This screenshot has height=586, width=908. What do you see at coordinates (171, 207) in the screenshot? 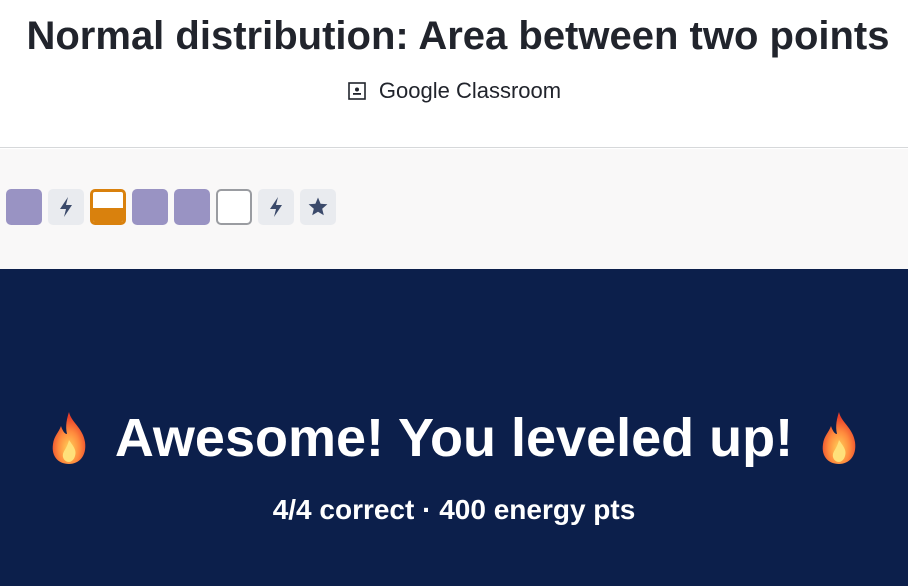
I see `skill-list` at bounding box center [171, 207].